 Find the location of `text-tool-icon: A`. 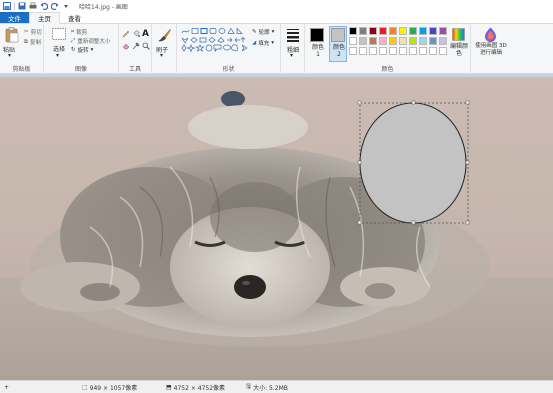

text-tool-icon: A is located at coordinates (145, 34).